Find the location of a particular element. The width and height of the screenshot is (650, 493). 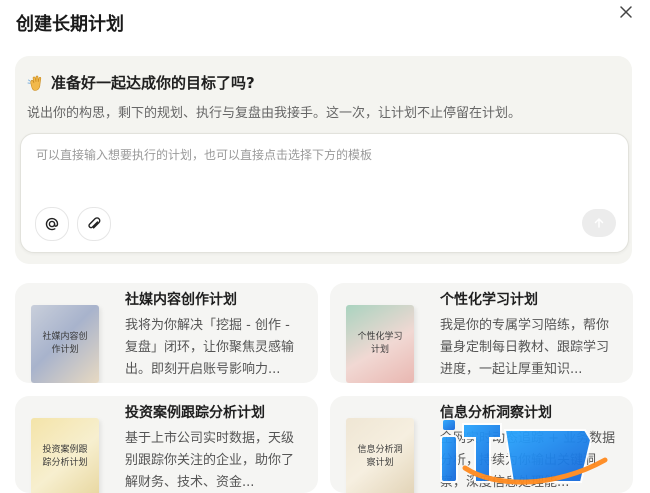

close-icon is located at coordinates (626, 12).